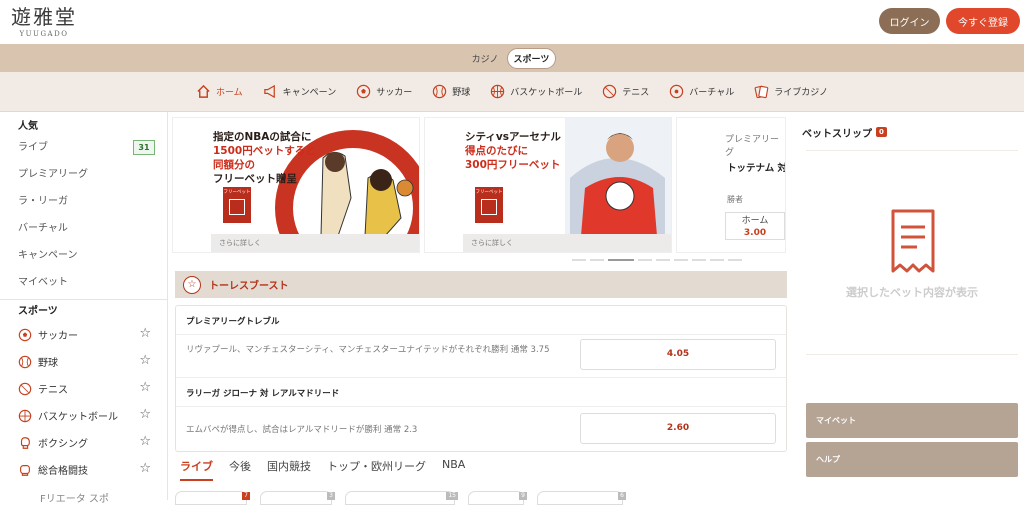  What do you see at coordinates (376, 469) in the screenshot?
I see `tab-top-europe: トップ・欧州リーグ` at bounding box center [376, 469].